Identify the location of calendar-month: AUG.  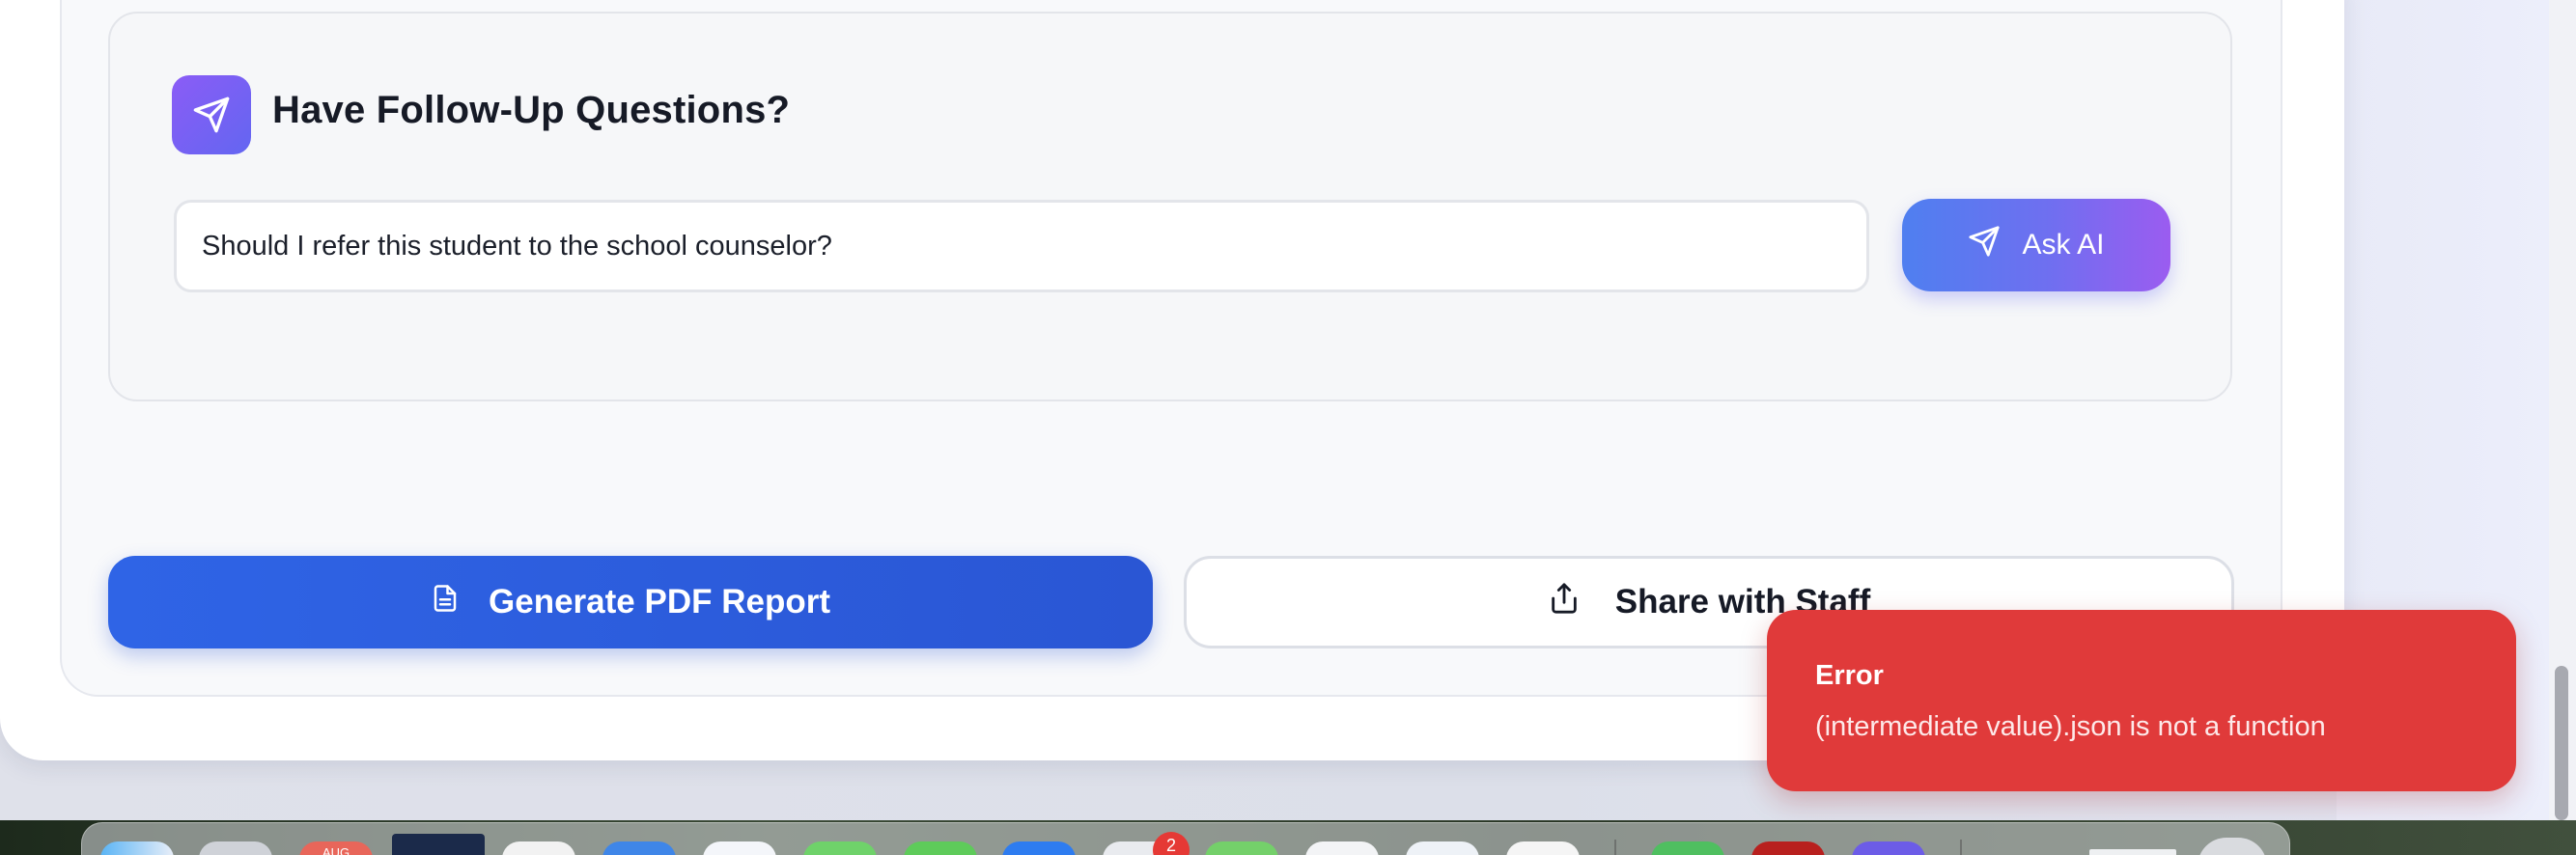
(336, 850).